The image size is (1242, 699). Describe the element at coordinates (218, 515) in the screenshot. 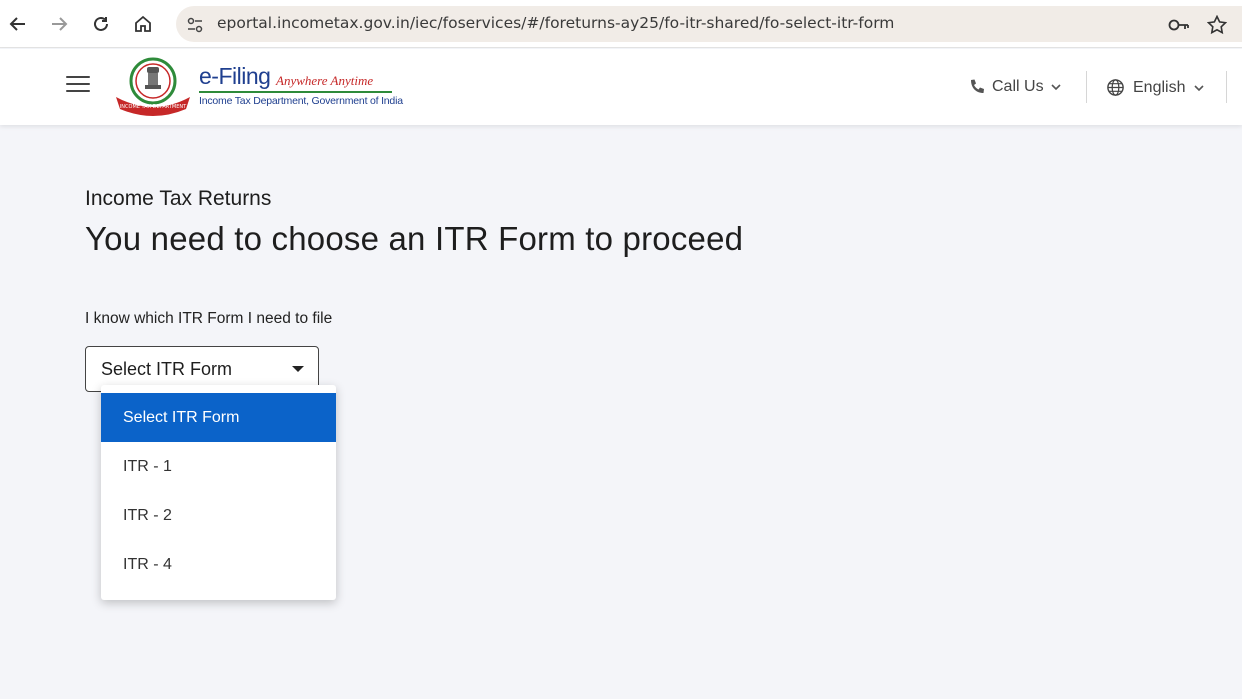

I see `option-itr-2: ITR - 2` at that location.